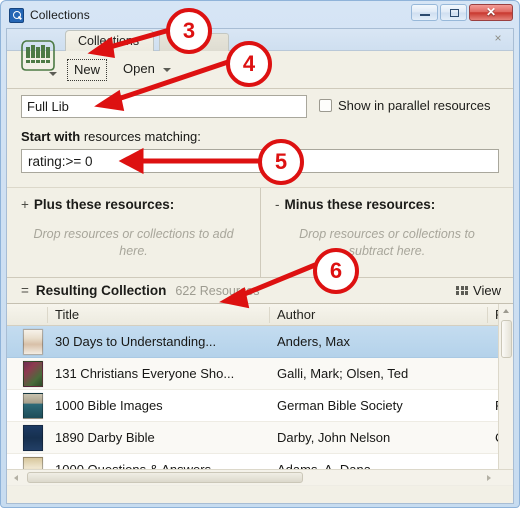 Image resolution: width=520 pixels, height=513 pixels. Describe the element at coordinates (167, 70) in the screenshot. I see `open-dropdown-icon` at that location.